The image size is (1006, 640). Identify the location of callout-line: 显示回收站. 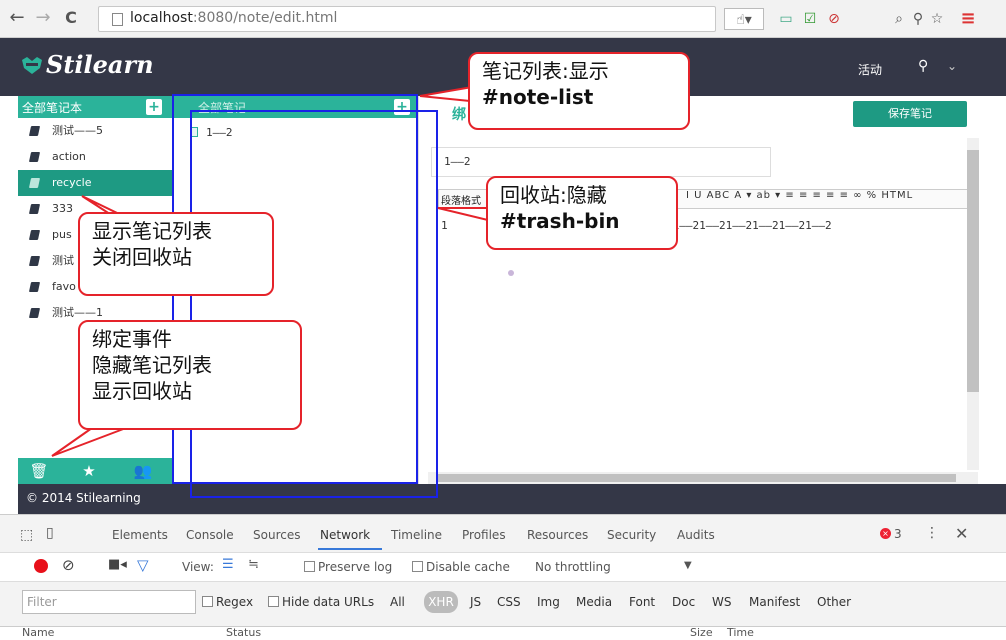
(142, 391).